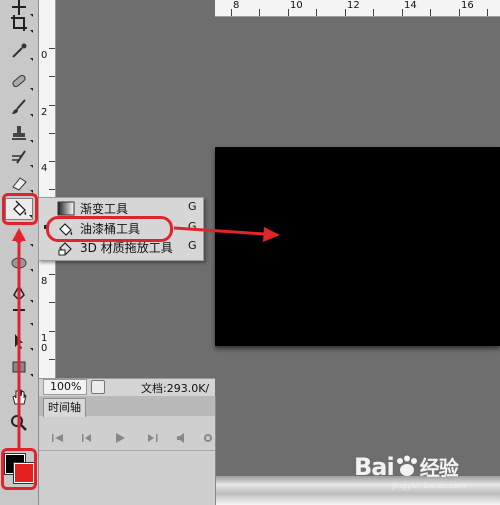 Image resolution: width=500 pixels, height=505 pixels. I want to click on pen-tool, so click(19, 293).